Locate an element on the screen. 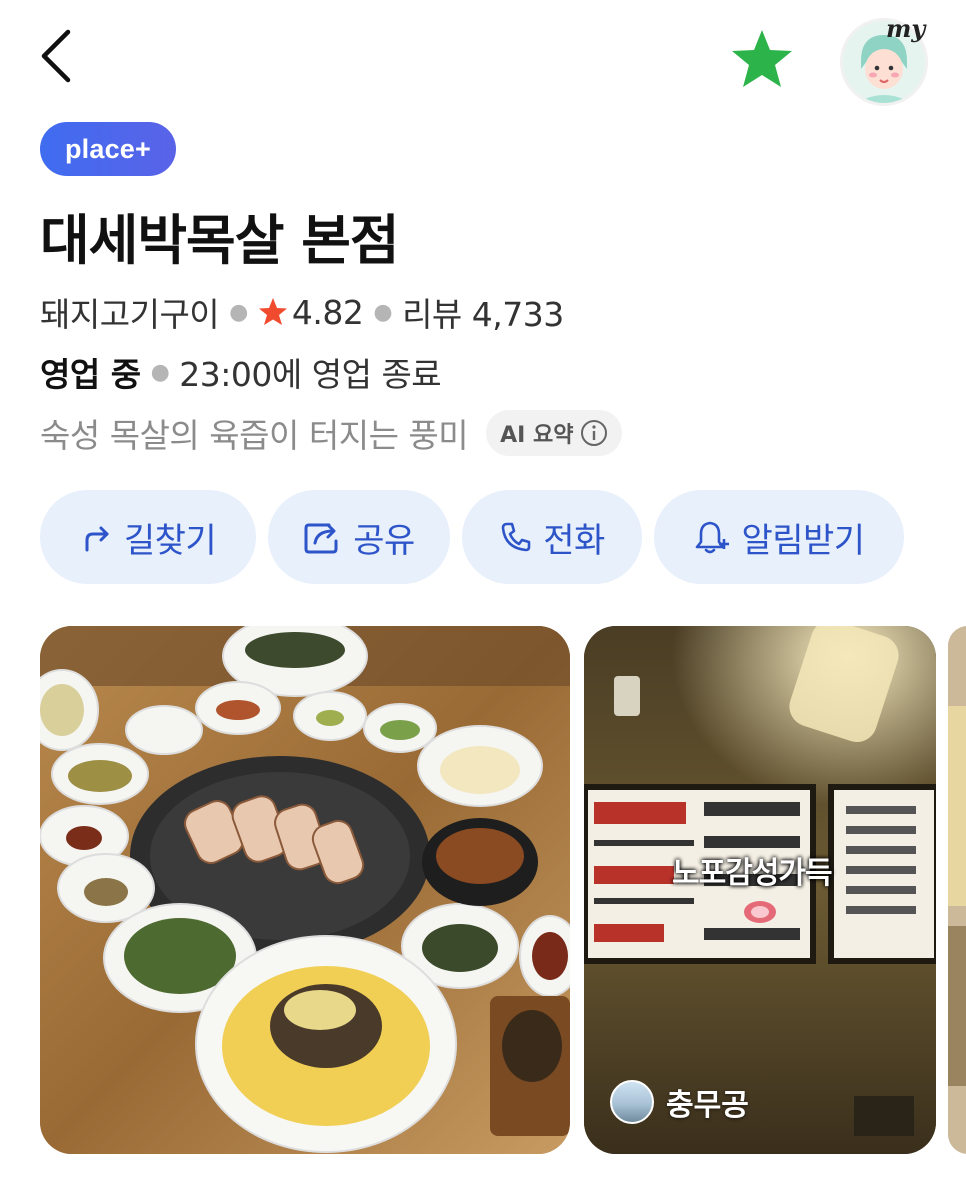 The height and width of the screenshot is (1192, 966). top-bar: my is located at coordinates (483, 55).